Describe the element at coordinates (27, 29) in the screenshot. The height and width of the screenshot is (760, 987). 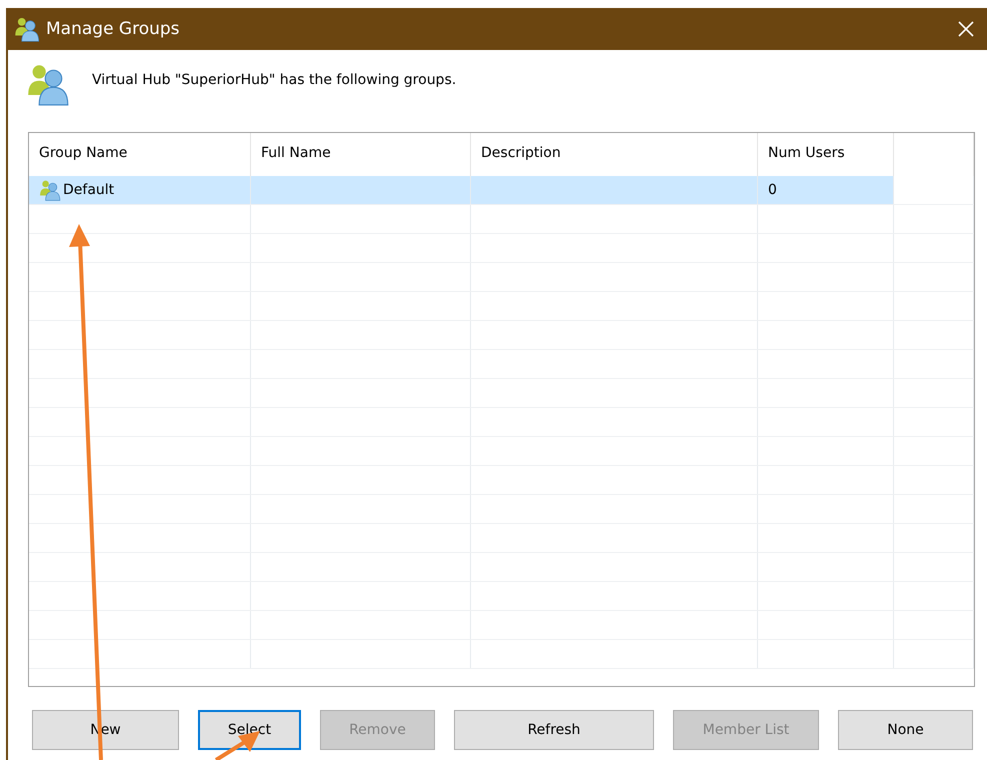
I see `users-icon` at that location.